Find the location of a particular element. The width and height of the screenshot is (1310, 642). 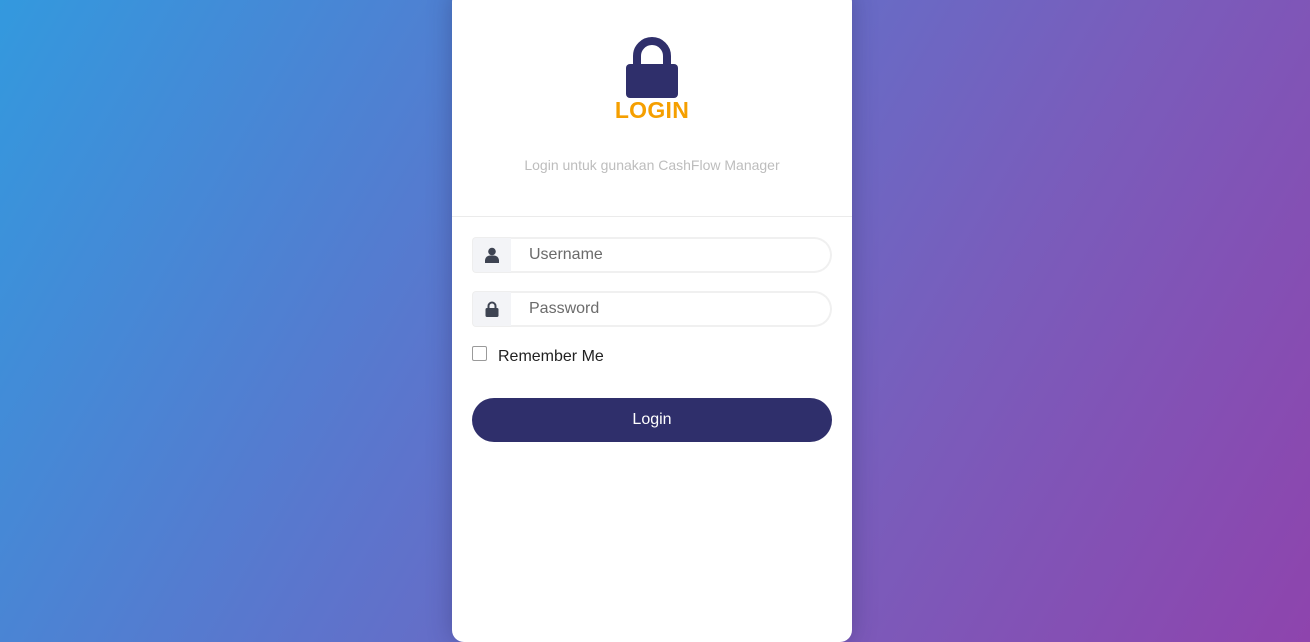

remember-me-row: Remember Me is located at coordinates (652, 355).